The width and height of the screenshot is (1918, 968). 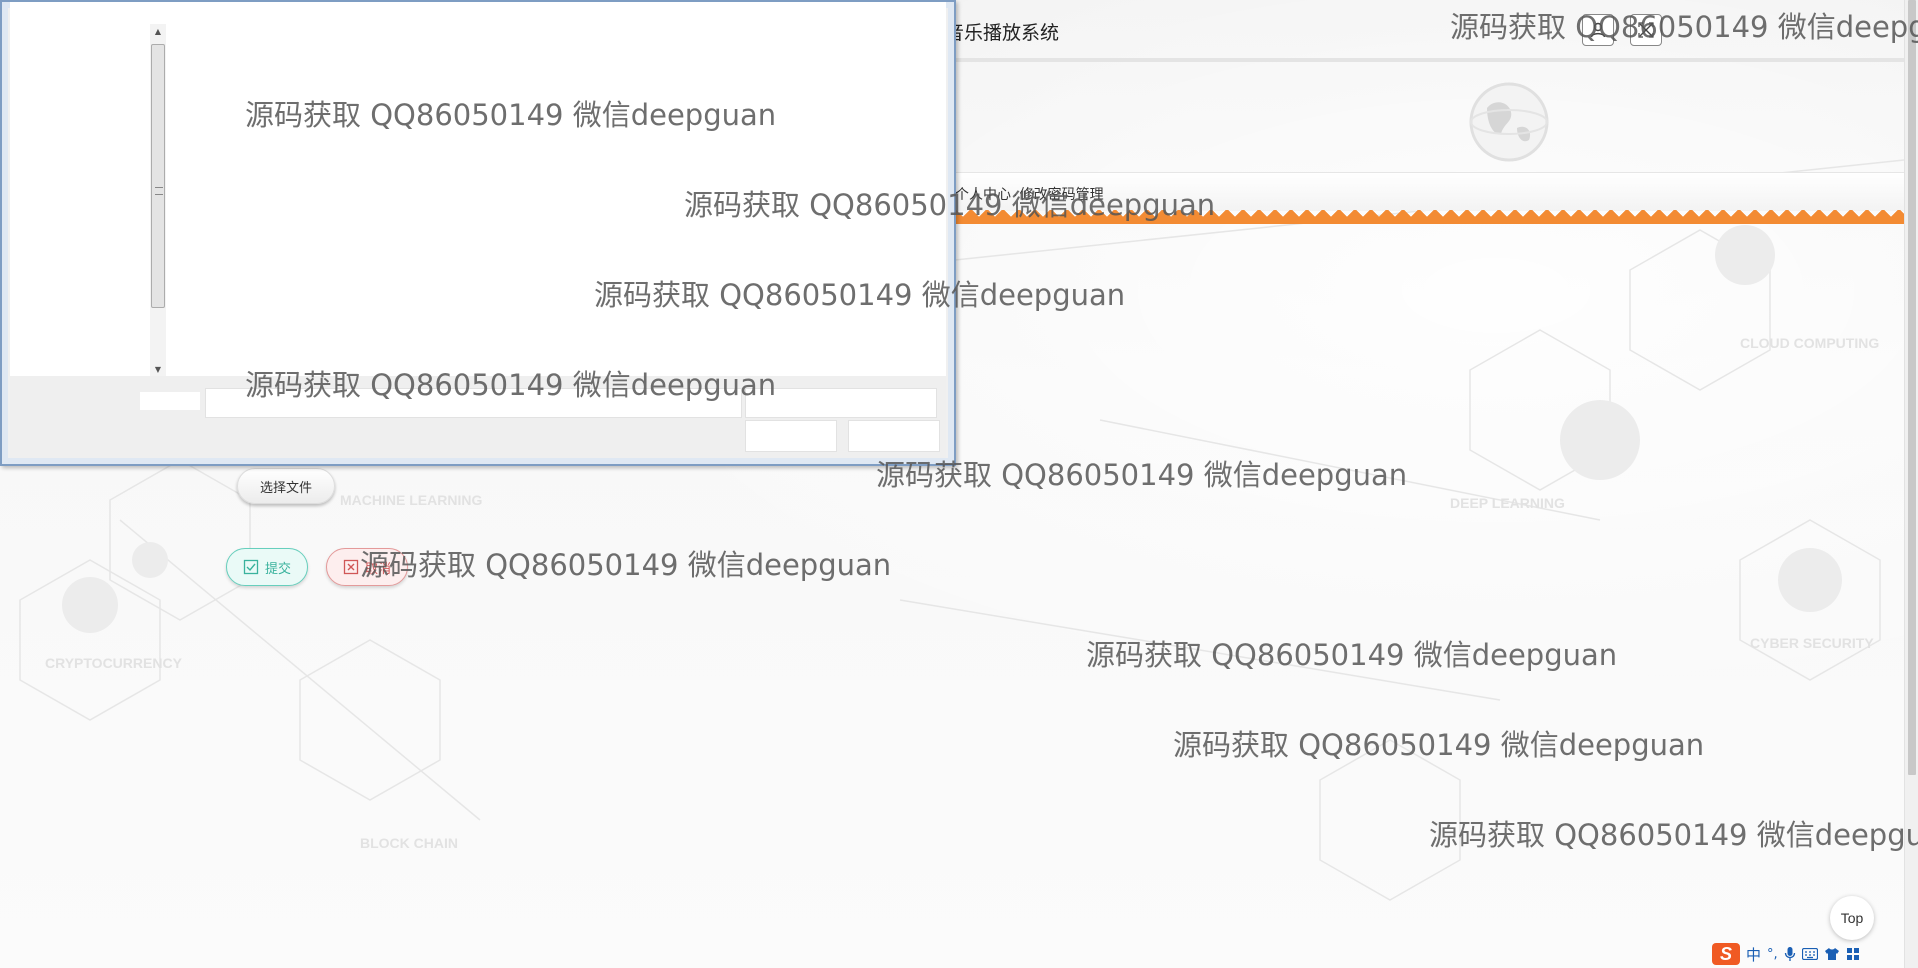 What do you see at coordinates (159, 191) in the screenshot?
I see `scroll-grip-icon` at bounding box center [159, 191].